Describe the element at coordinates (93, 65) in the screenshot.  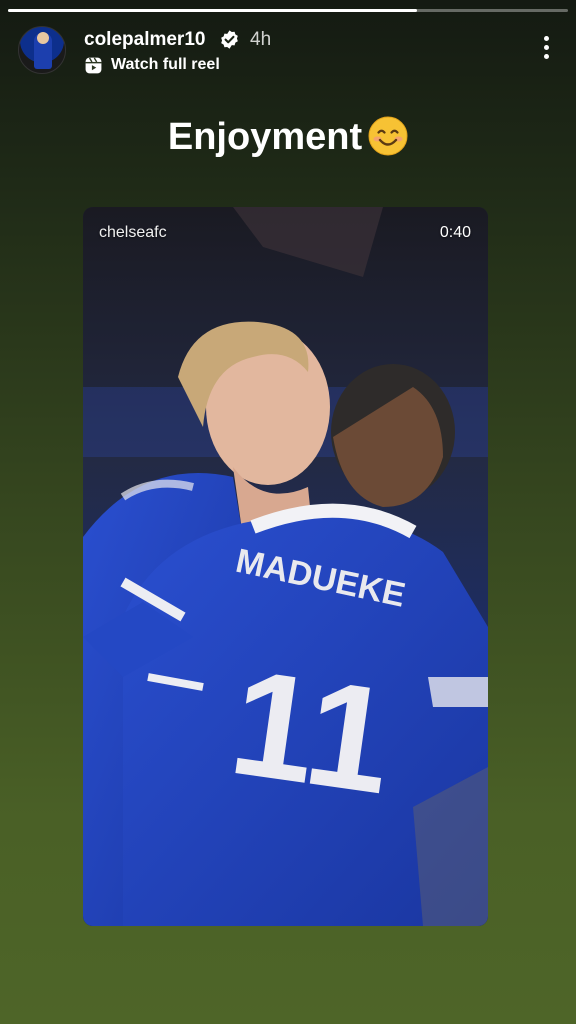
I see `reel-icon` at that location.